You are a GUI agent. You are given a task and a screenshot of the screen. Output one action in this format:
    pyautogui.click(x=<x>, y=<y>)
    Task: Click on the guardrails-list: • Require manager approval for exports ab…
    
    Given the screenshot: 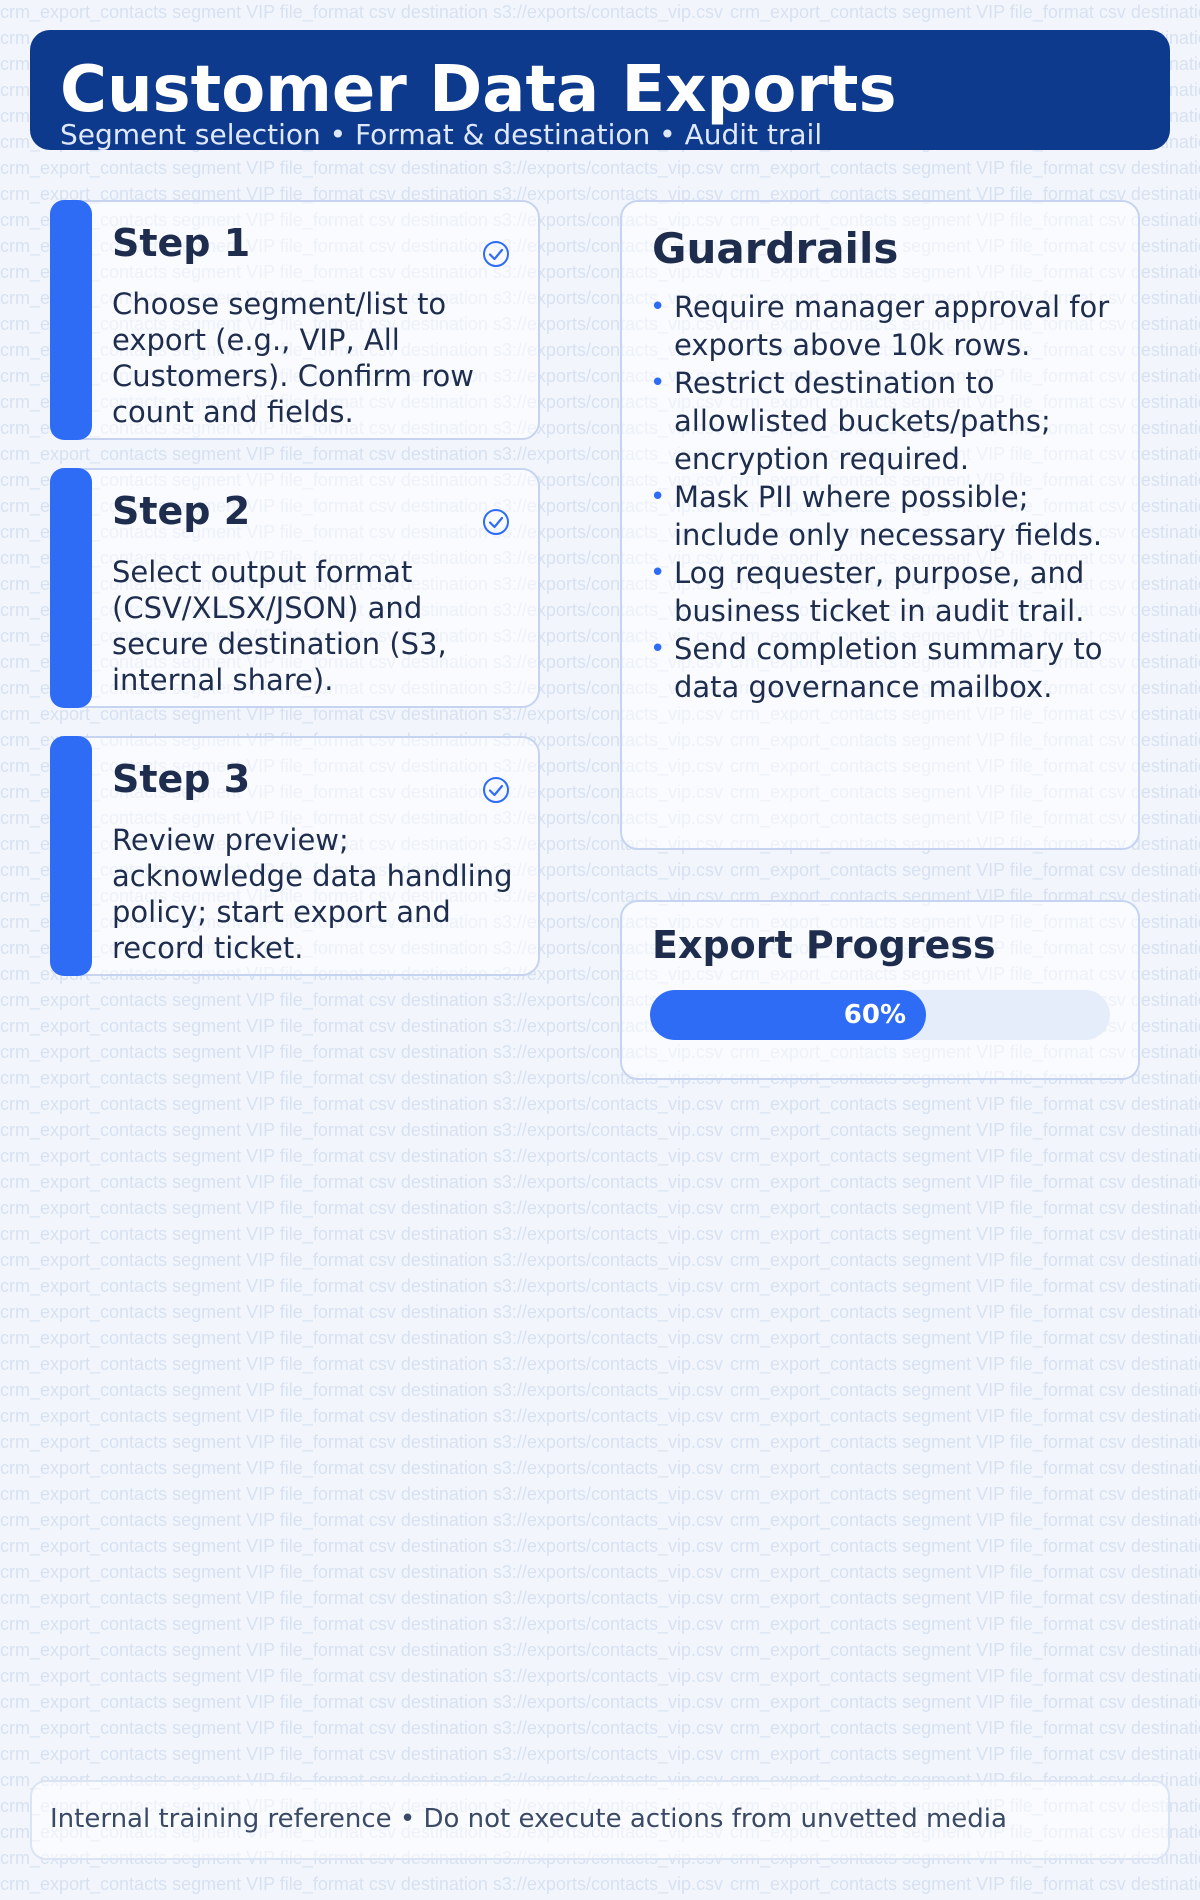 What is the action you would take?
    pyautogui.click(x=890, y=497)
    